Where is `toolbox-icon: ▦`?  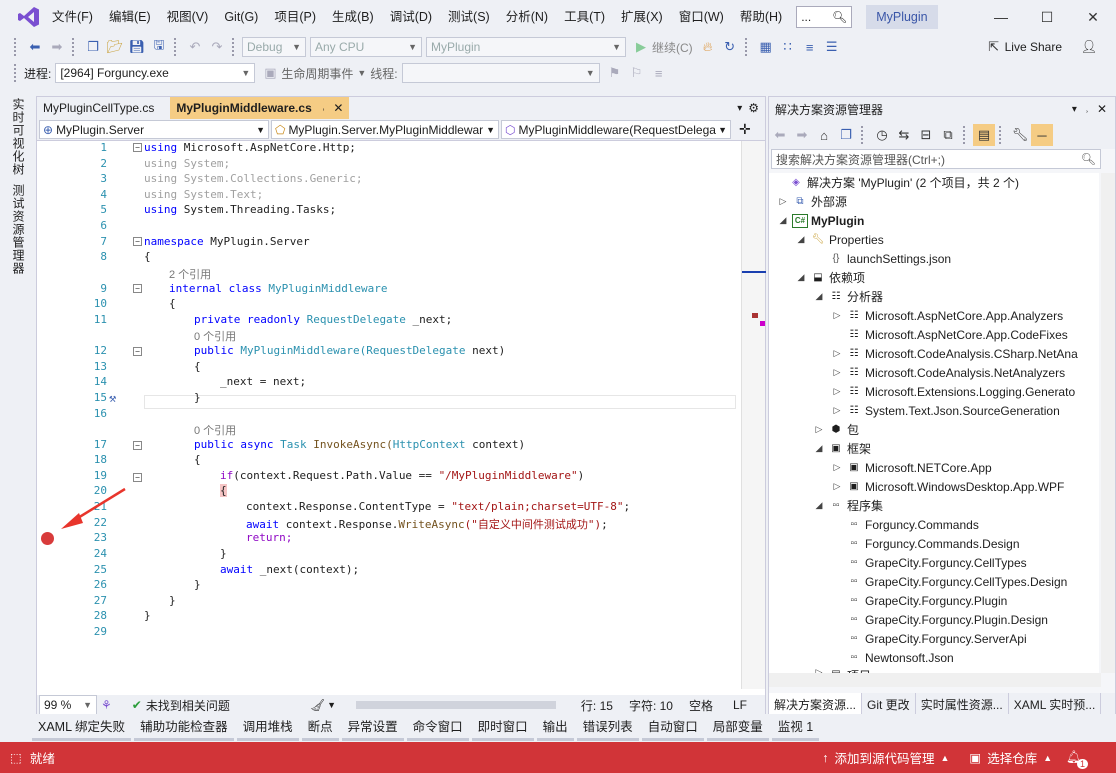
toolbox-icon: ▦ is located at coordinates (766, 47).